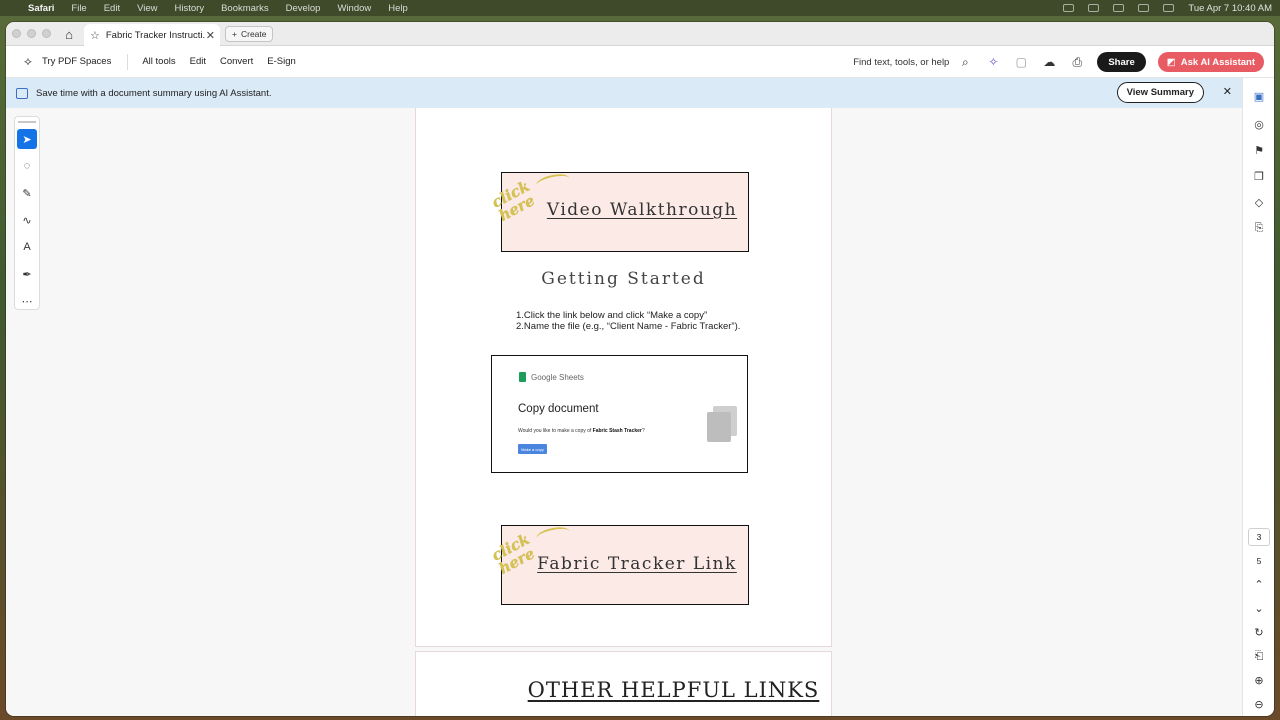 Image resolution: width=1280 pixels, height=720 pixels. What do you see at coordinates (1259, 124) in the screenshot?
I see `comments-panel-icon: ◎` at bounding box center [1259, 124].